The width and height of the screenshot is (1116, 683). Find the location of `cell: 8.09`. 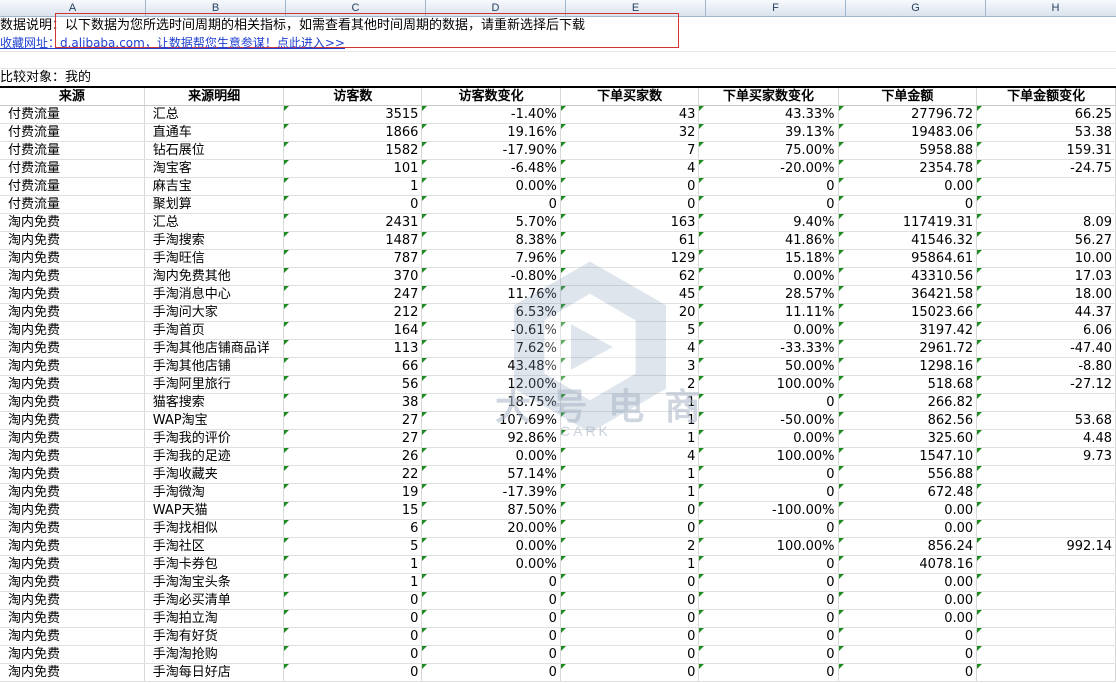

cell: 8.09 is located at coordinates (1046, 222).